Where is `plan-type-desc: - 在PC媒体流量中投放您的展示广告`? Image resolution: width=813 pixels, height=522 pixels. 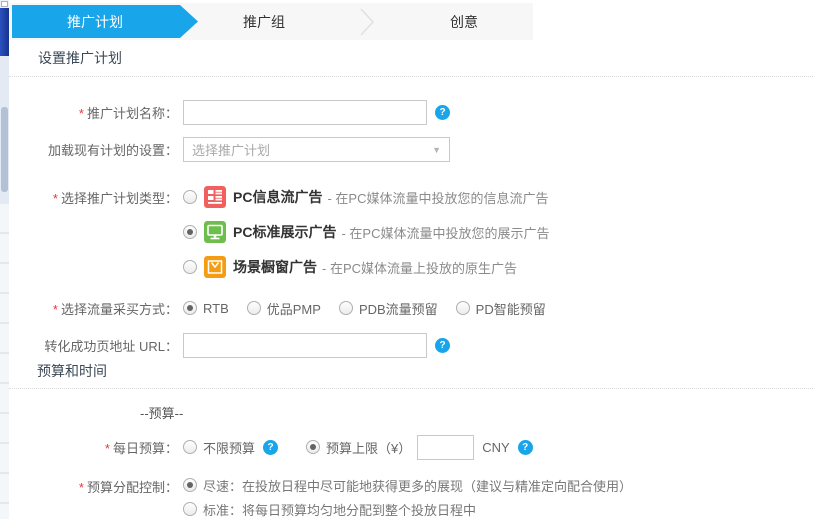
plan-type-desc: - 在PC媒体流量中投放您的展示广告 is located at coordinates (445, 233).